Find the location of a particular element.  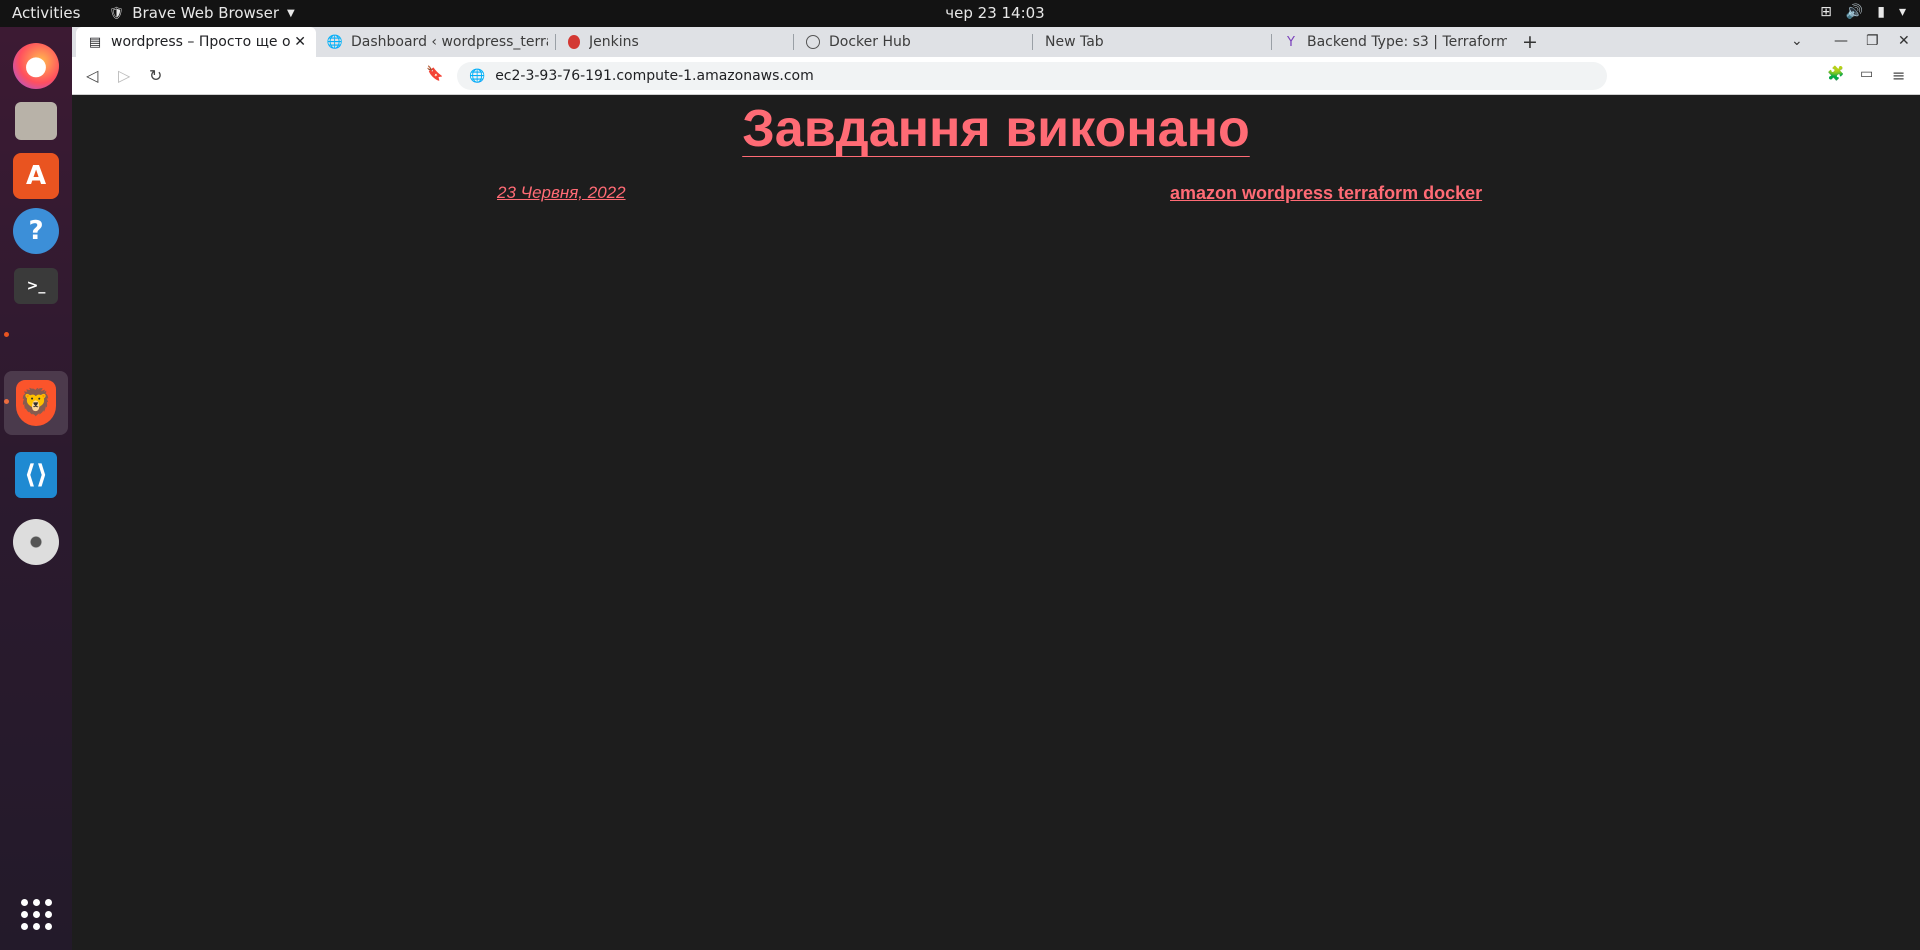

terminal-icon: >_ is located at coordinates (36, 286).